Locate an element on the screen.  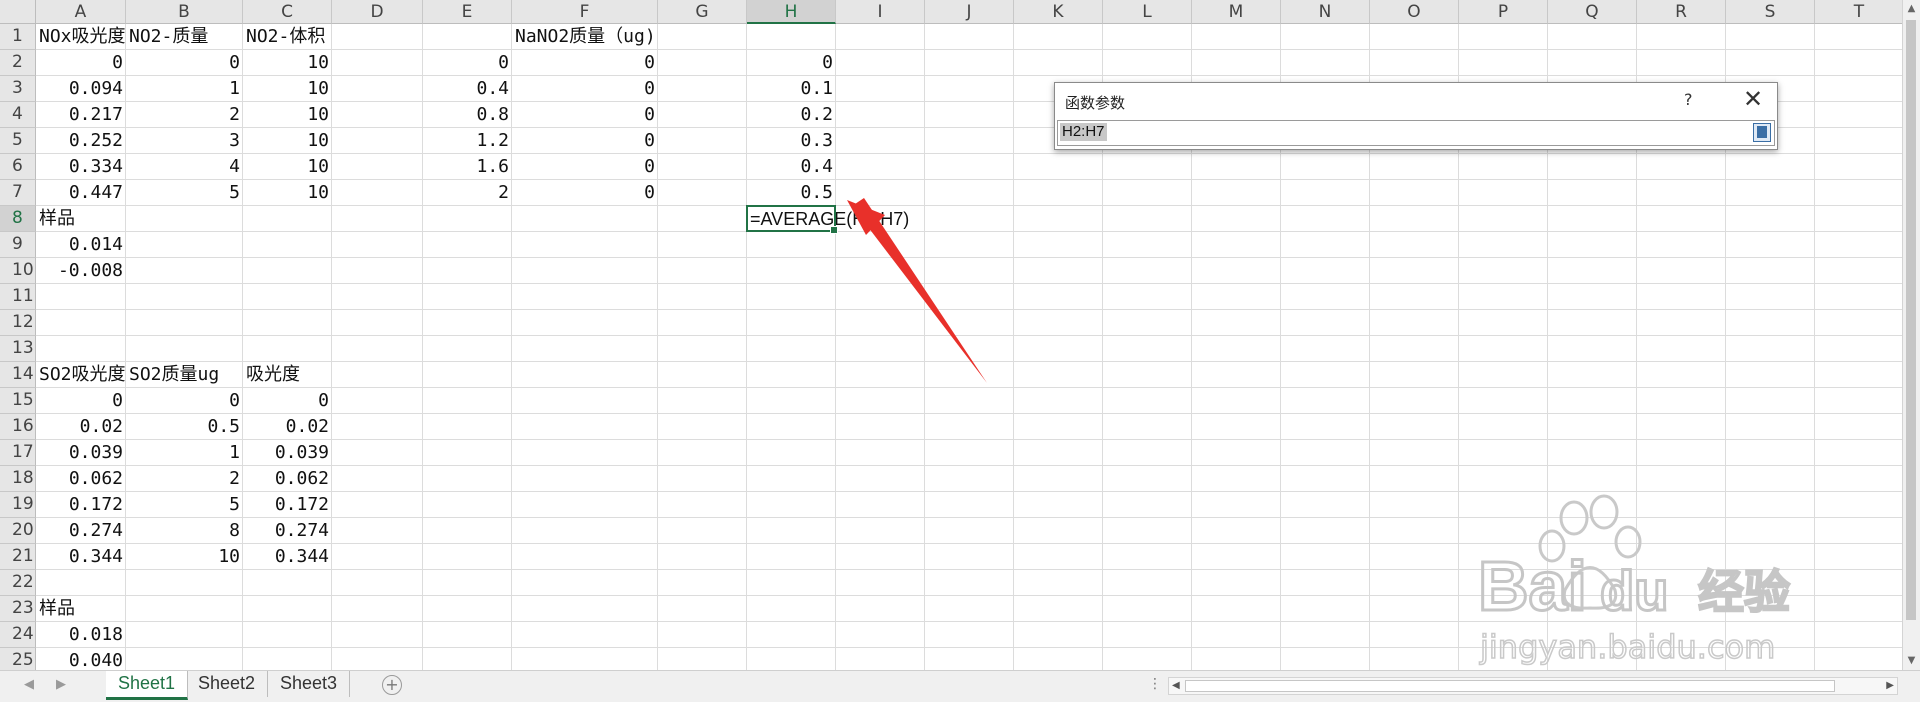
vertical-scrollbar: ▲ ▼ is located at coordinates (1911, 335).